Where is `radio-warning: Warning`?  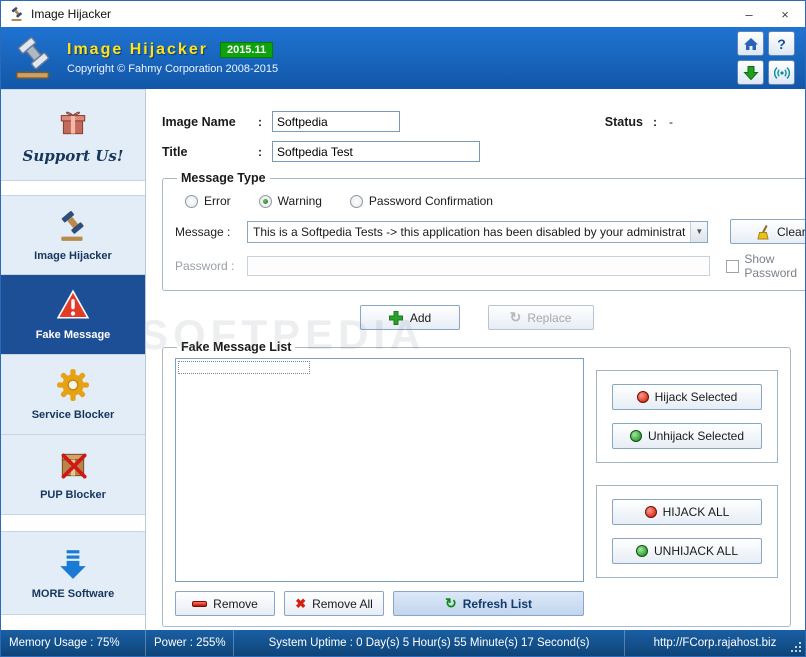 radio-warning: Warning is located at coordinates (290, 201).